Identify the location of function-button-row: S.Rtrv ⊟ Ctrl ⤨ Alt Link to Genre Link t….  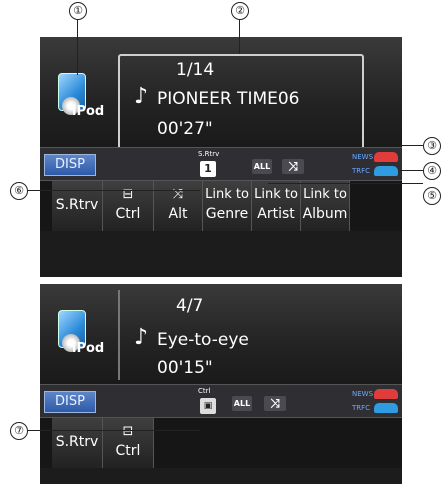
(221, 206).